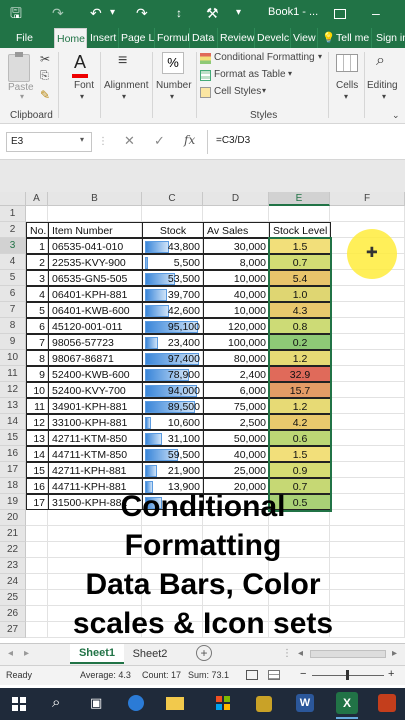 The width and height of the screenshot is (405, 720). Describe the element at coordinates (124, 96) in the screenshot. I see `alignment-dropdown-icon: ▾` at that location.